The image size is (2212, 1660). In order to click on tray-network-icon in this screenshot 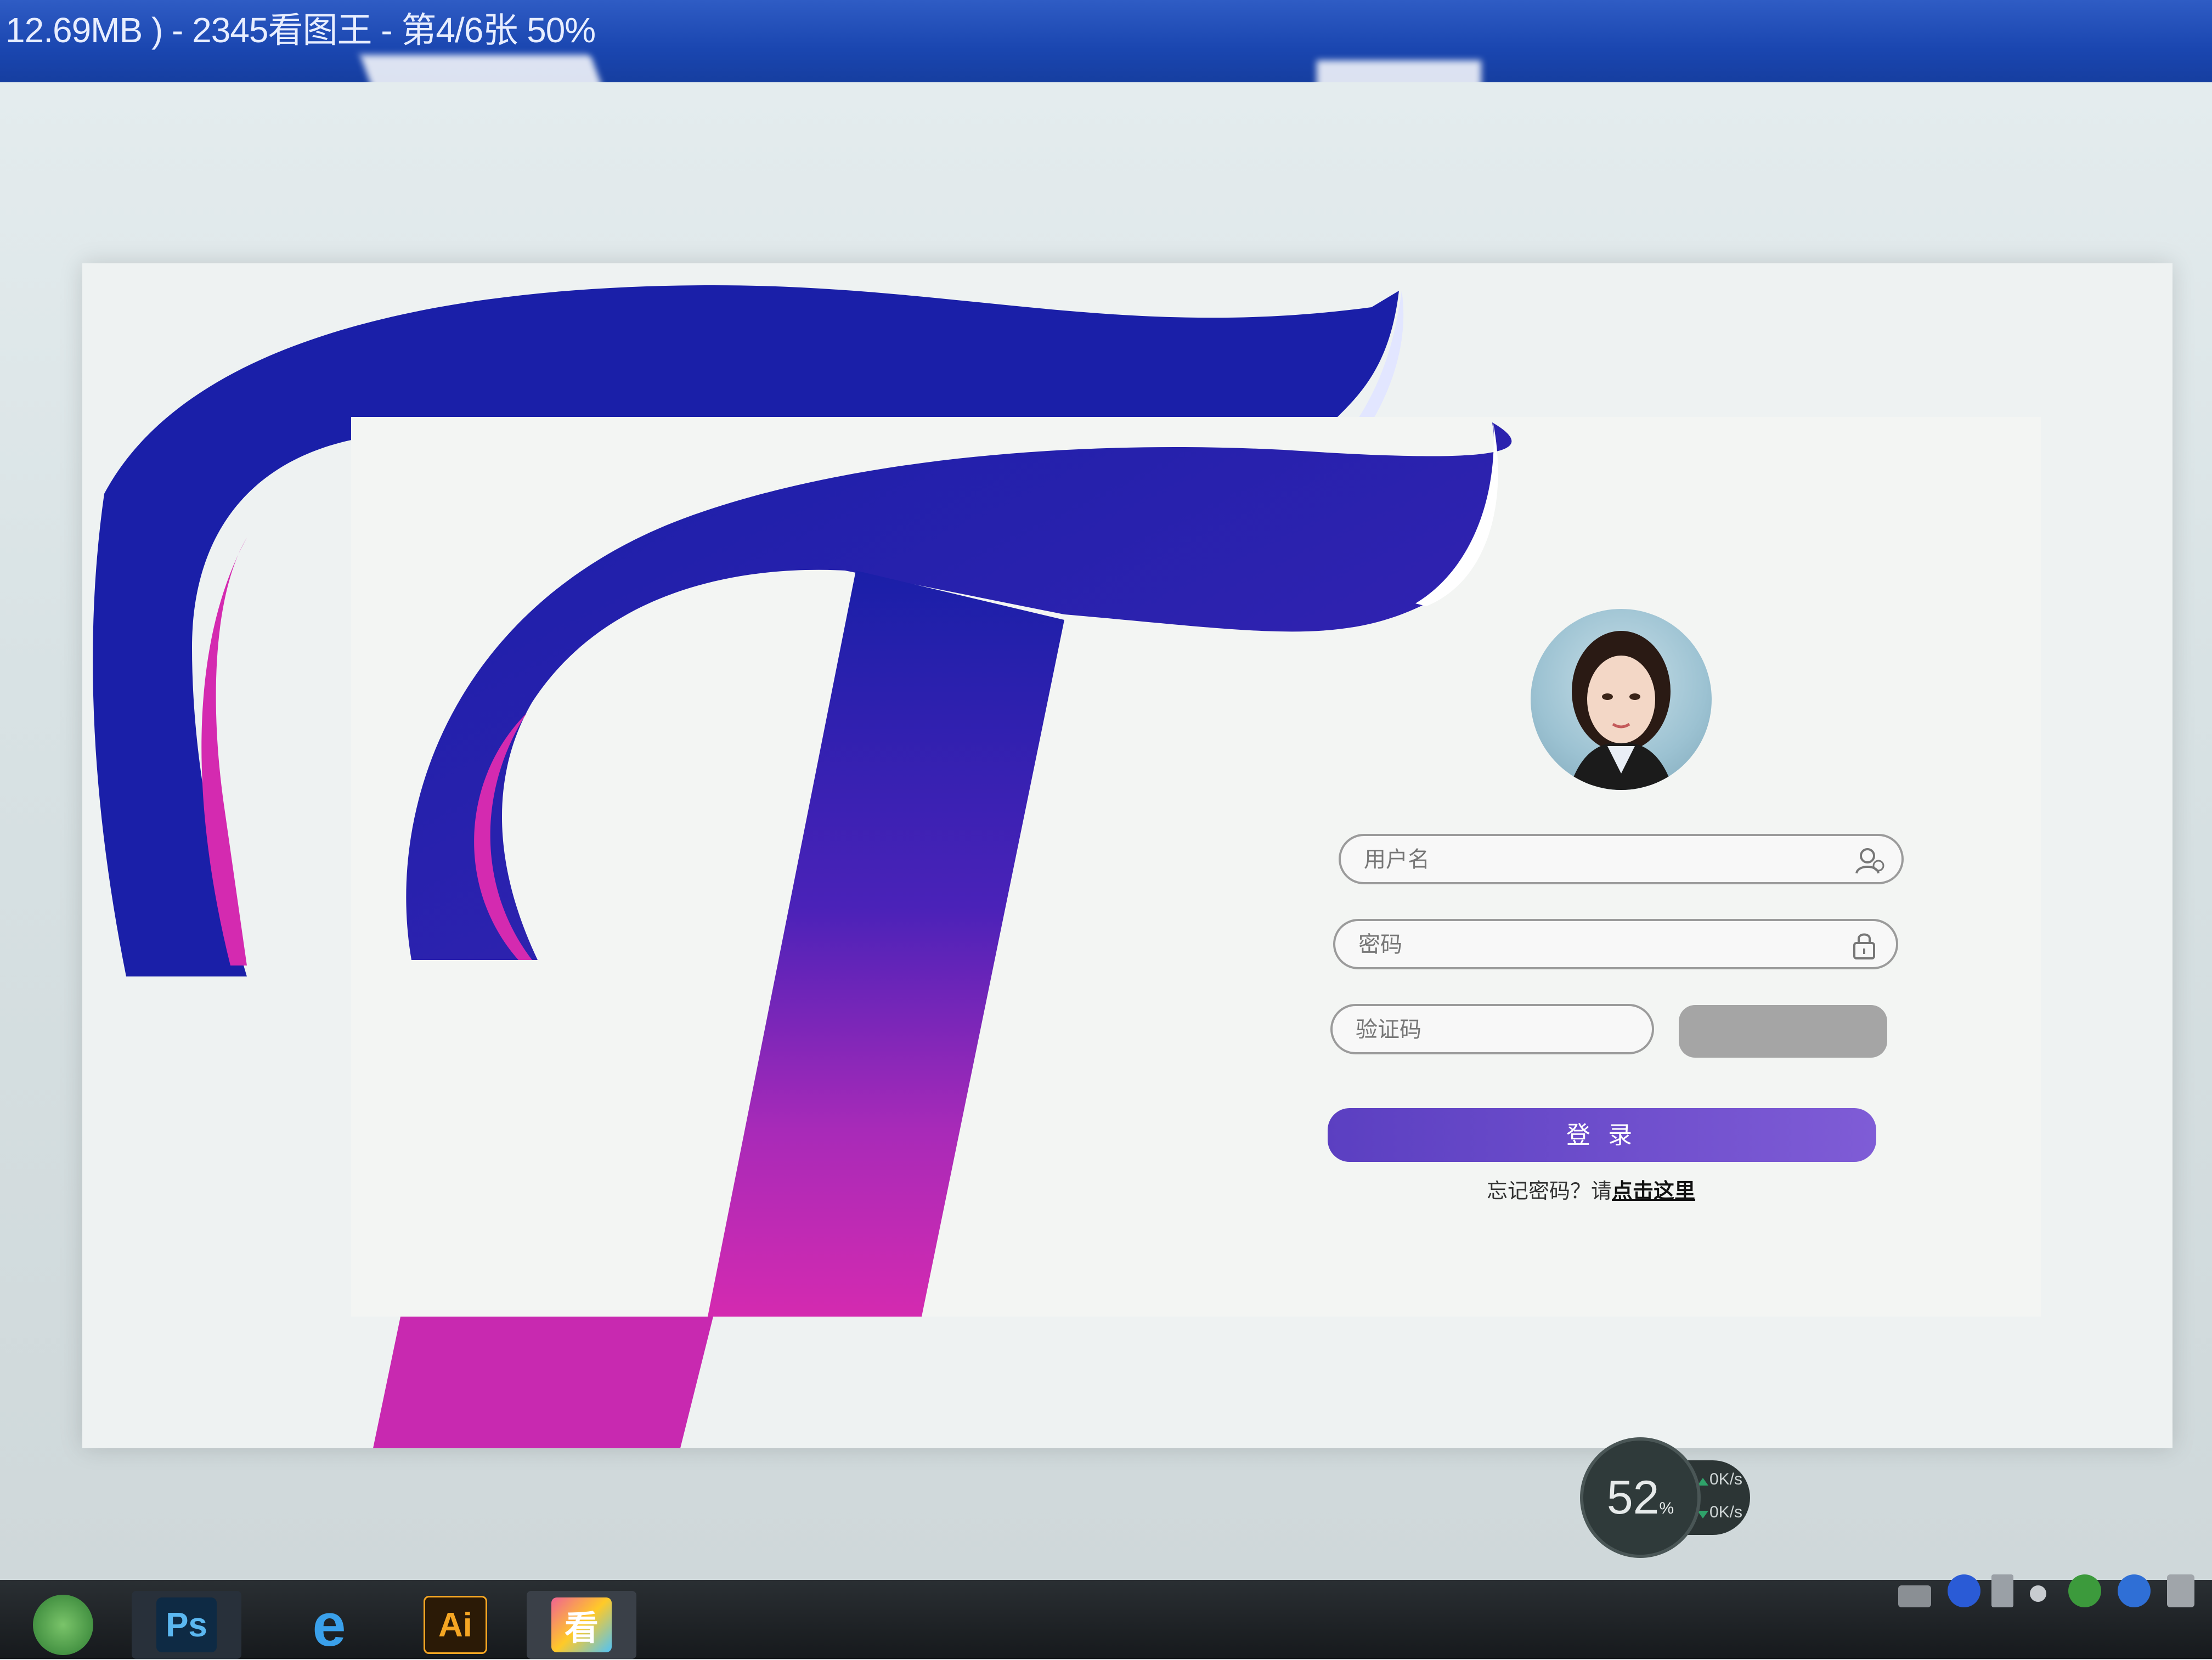, I will do `click(2002, 1590)`.